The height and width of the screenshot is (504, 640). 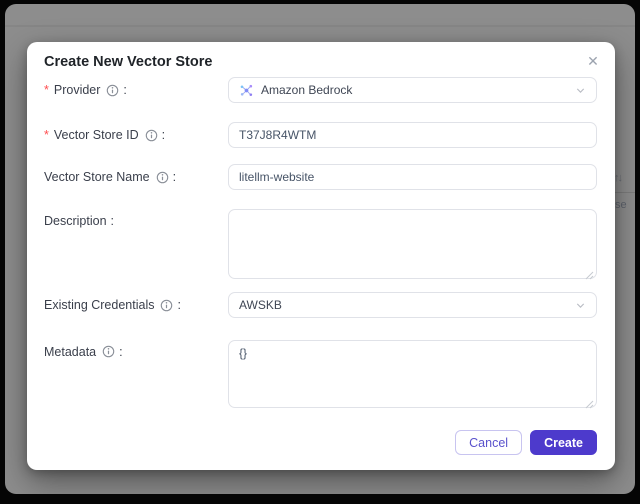 I want to click on metadata-control: {}, so click(x=412, y=374).